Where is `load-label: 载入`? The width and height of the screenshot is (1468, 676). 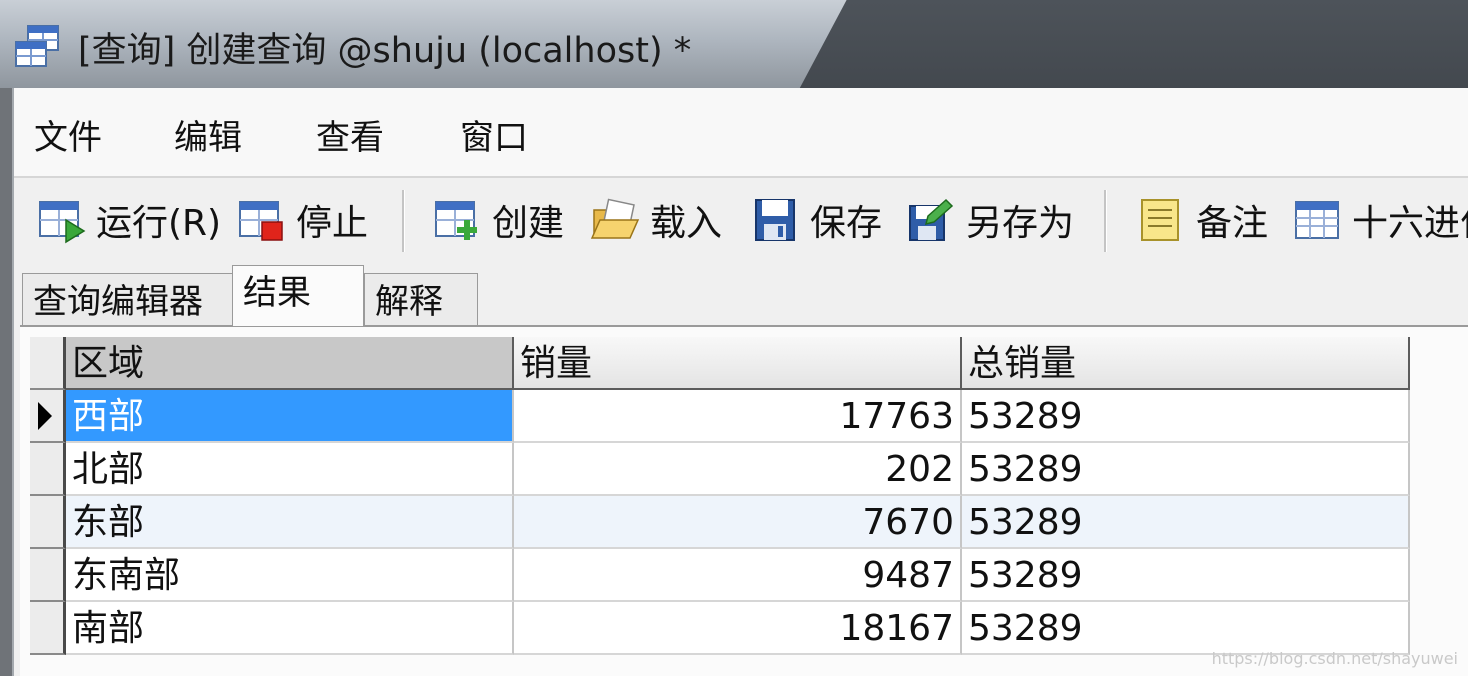 load-label: 载入 is located at coordinates (686, 223).